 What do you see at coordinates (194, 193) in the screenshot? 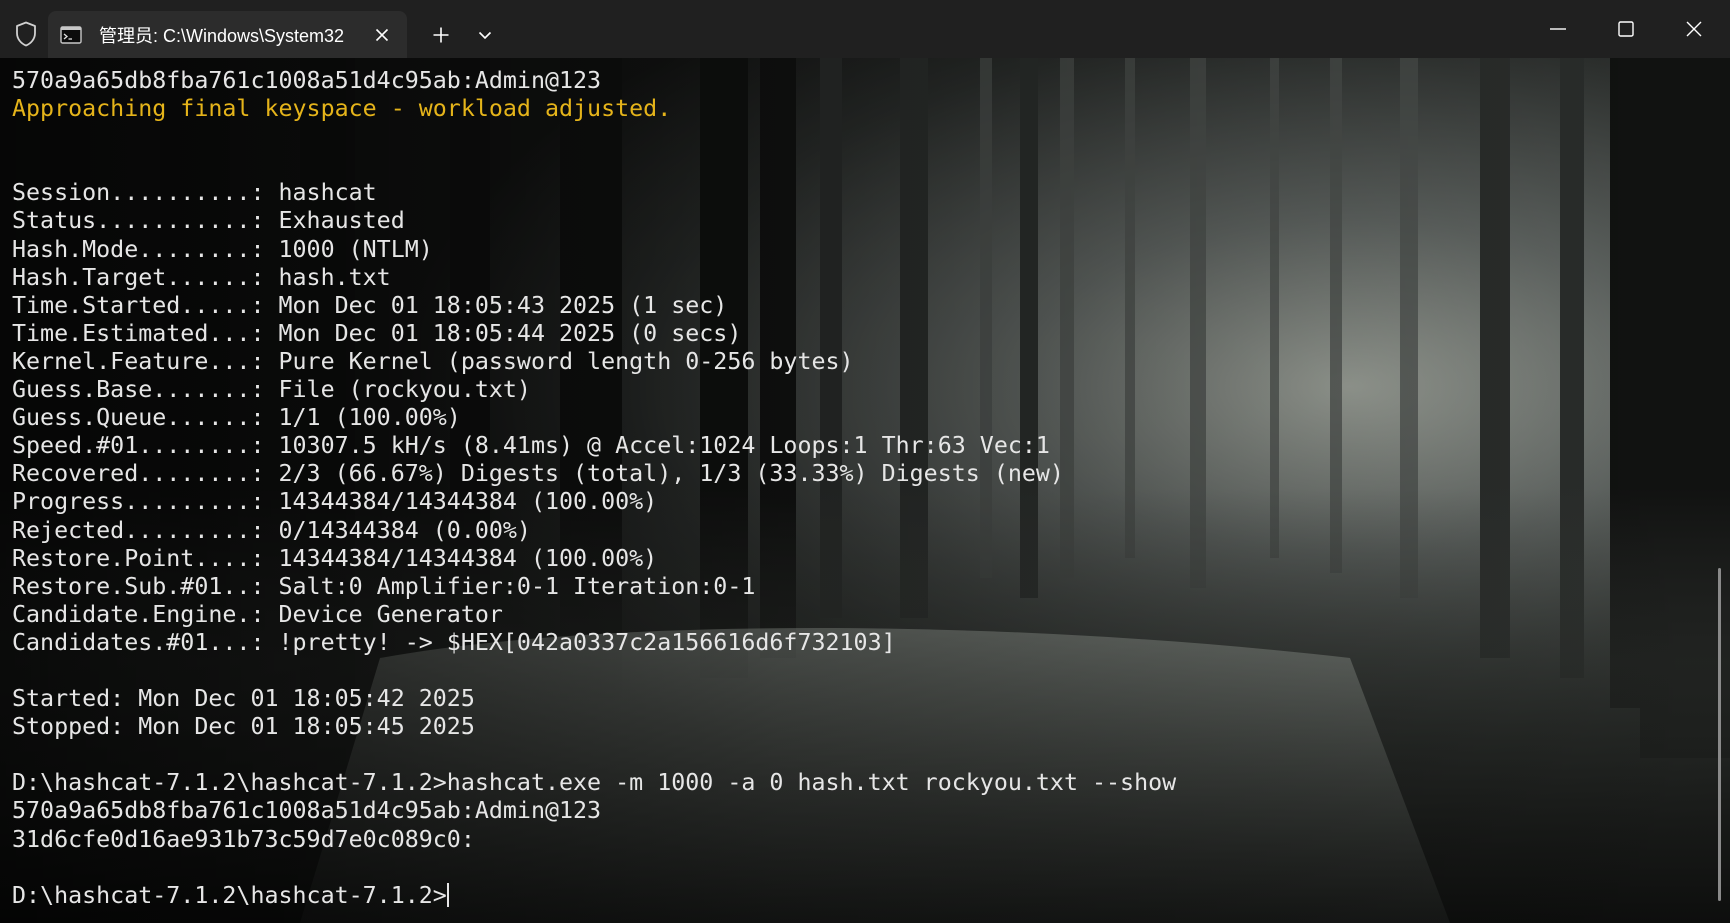
I see `terminal-line: Session..........: hashcat` at bounding box center [194, 193].